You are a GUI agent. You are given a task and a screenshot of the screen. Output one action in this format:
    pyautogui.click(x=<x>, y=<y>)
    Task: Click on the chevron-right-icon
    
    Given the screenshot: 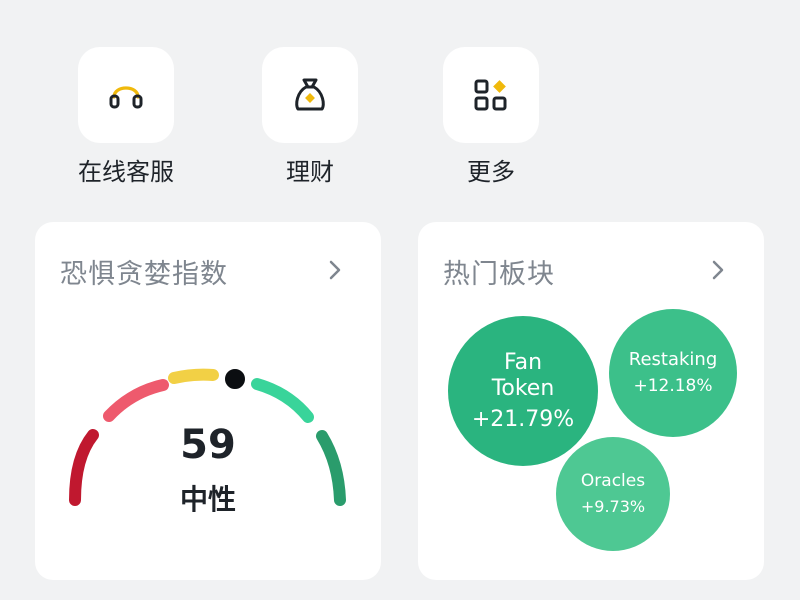 What is the action you would take?
    pyautogui.click(x=718, y=270)
    